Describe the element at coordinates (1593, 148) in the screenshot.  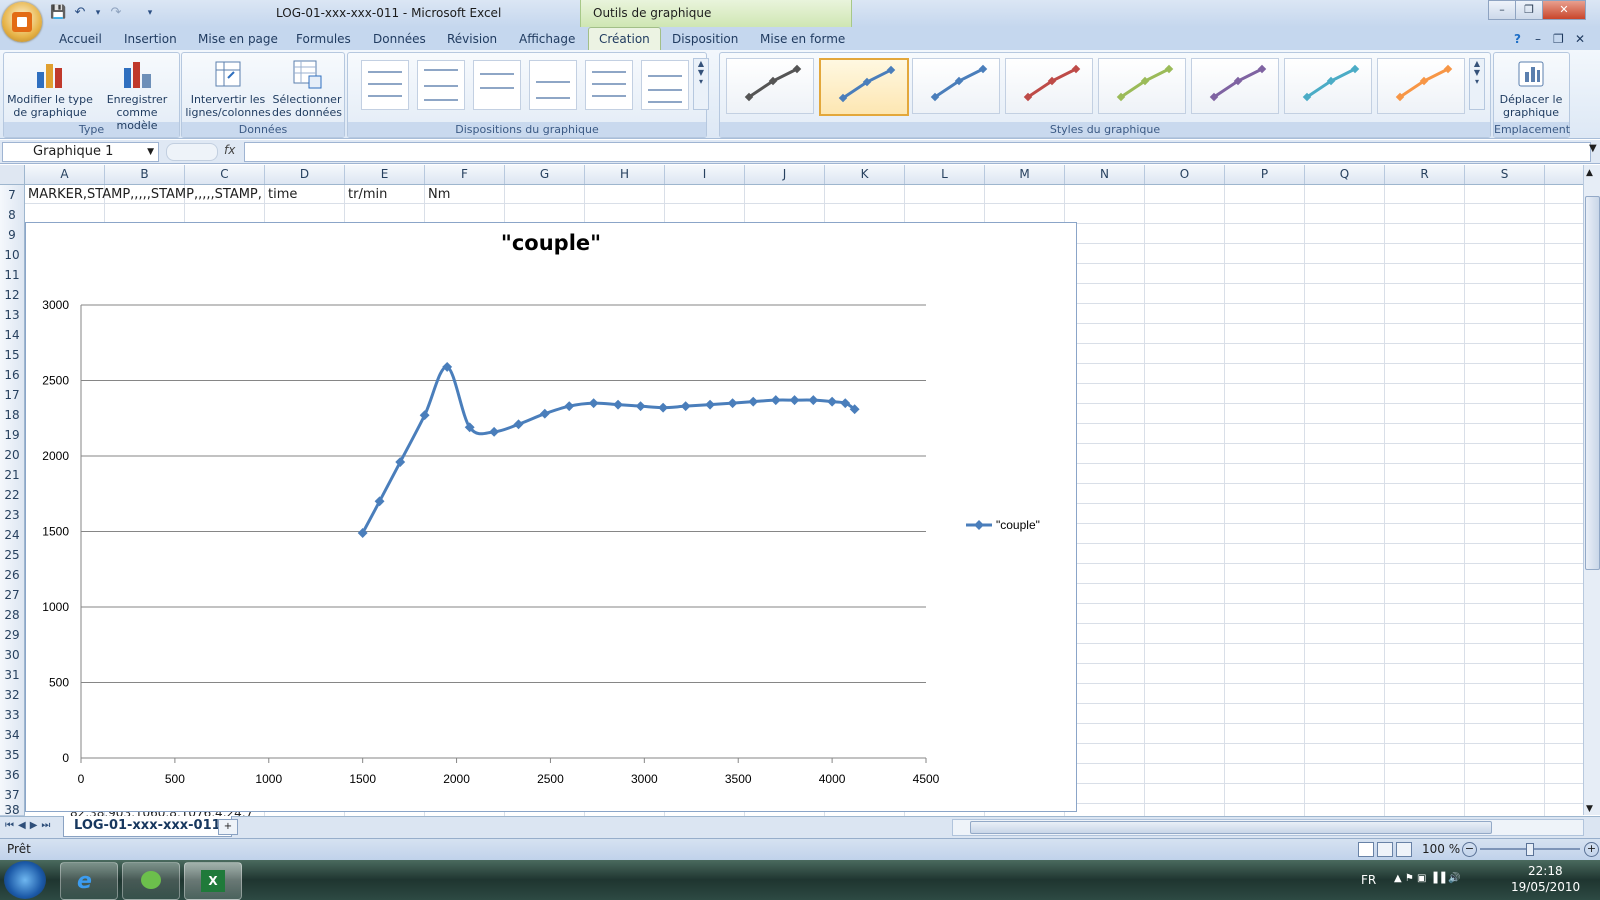
I see `expand-formula-icon: ▼` at that location.